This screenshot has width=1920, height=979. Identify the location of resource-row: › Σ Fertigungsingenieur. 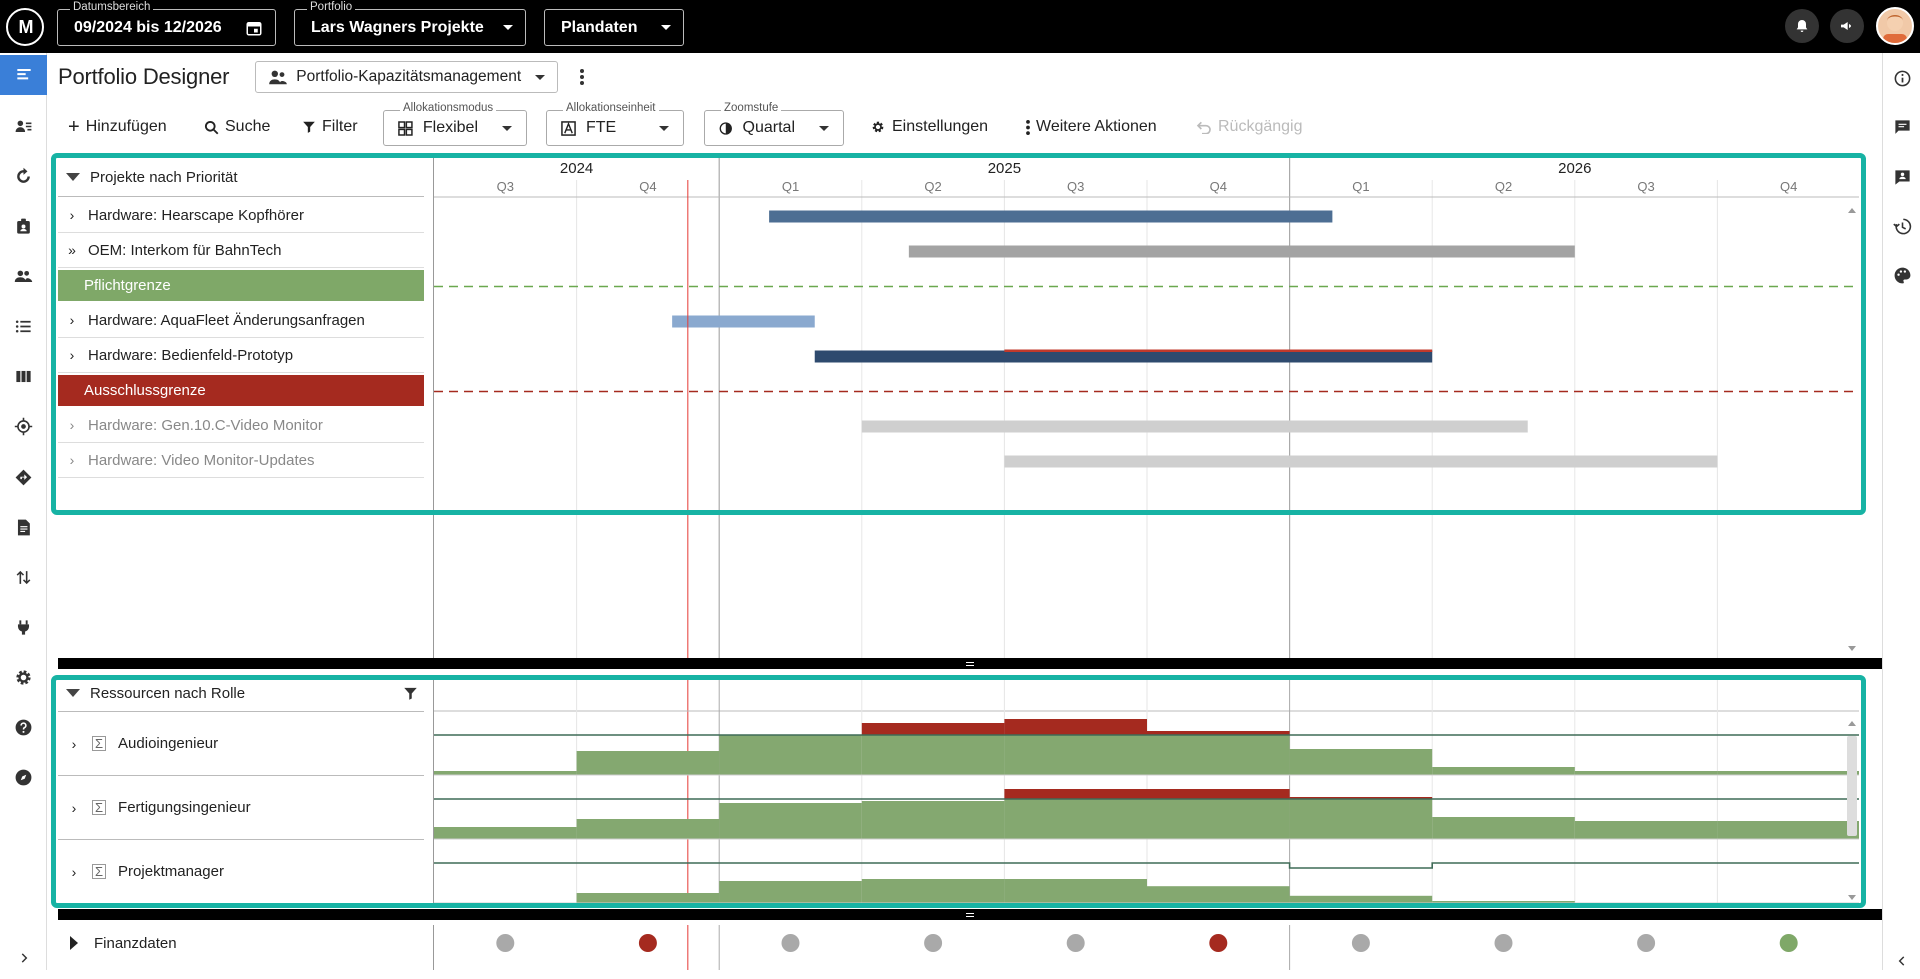
(241, 808).